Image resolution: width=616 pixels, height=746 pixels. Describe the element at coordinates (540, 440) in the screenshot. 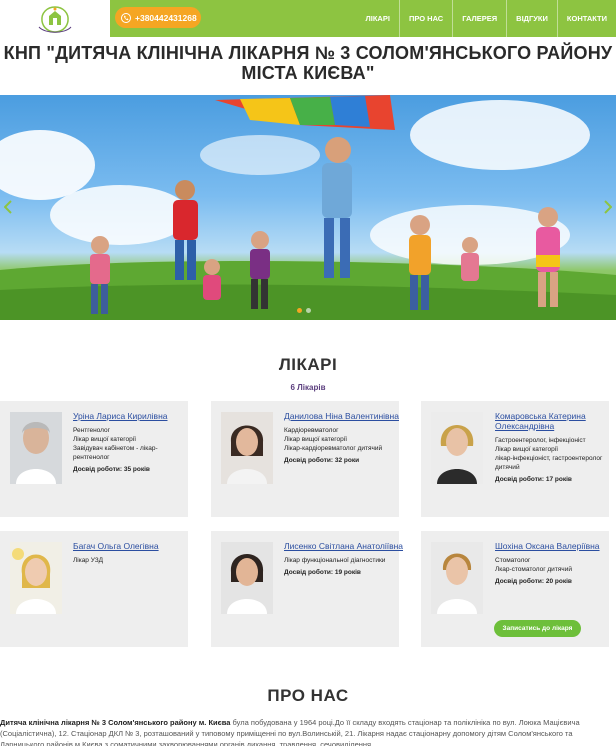

I see `doctor-specialty: Гастроентеролог, інфекціоніст` at that location.